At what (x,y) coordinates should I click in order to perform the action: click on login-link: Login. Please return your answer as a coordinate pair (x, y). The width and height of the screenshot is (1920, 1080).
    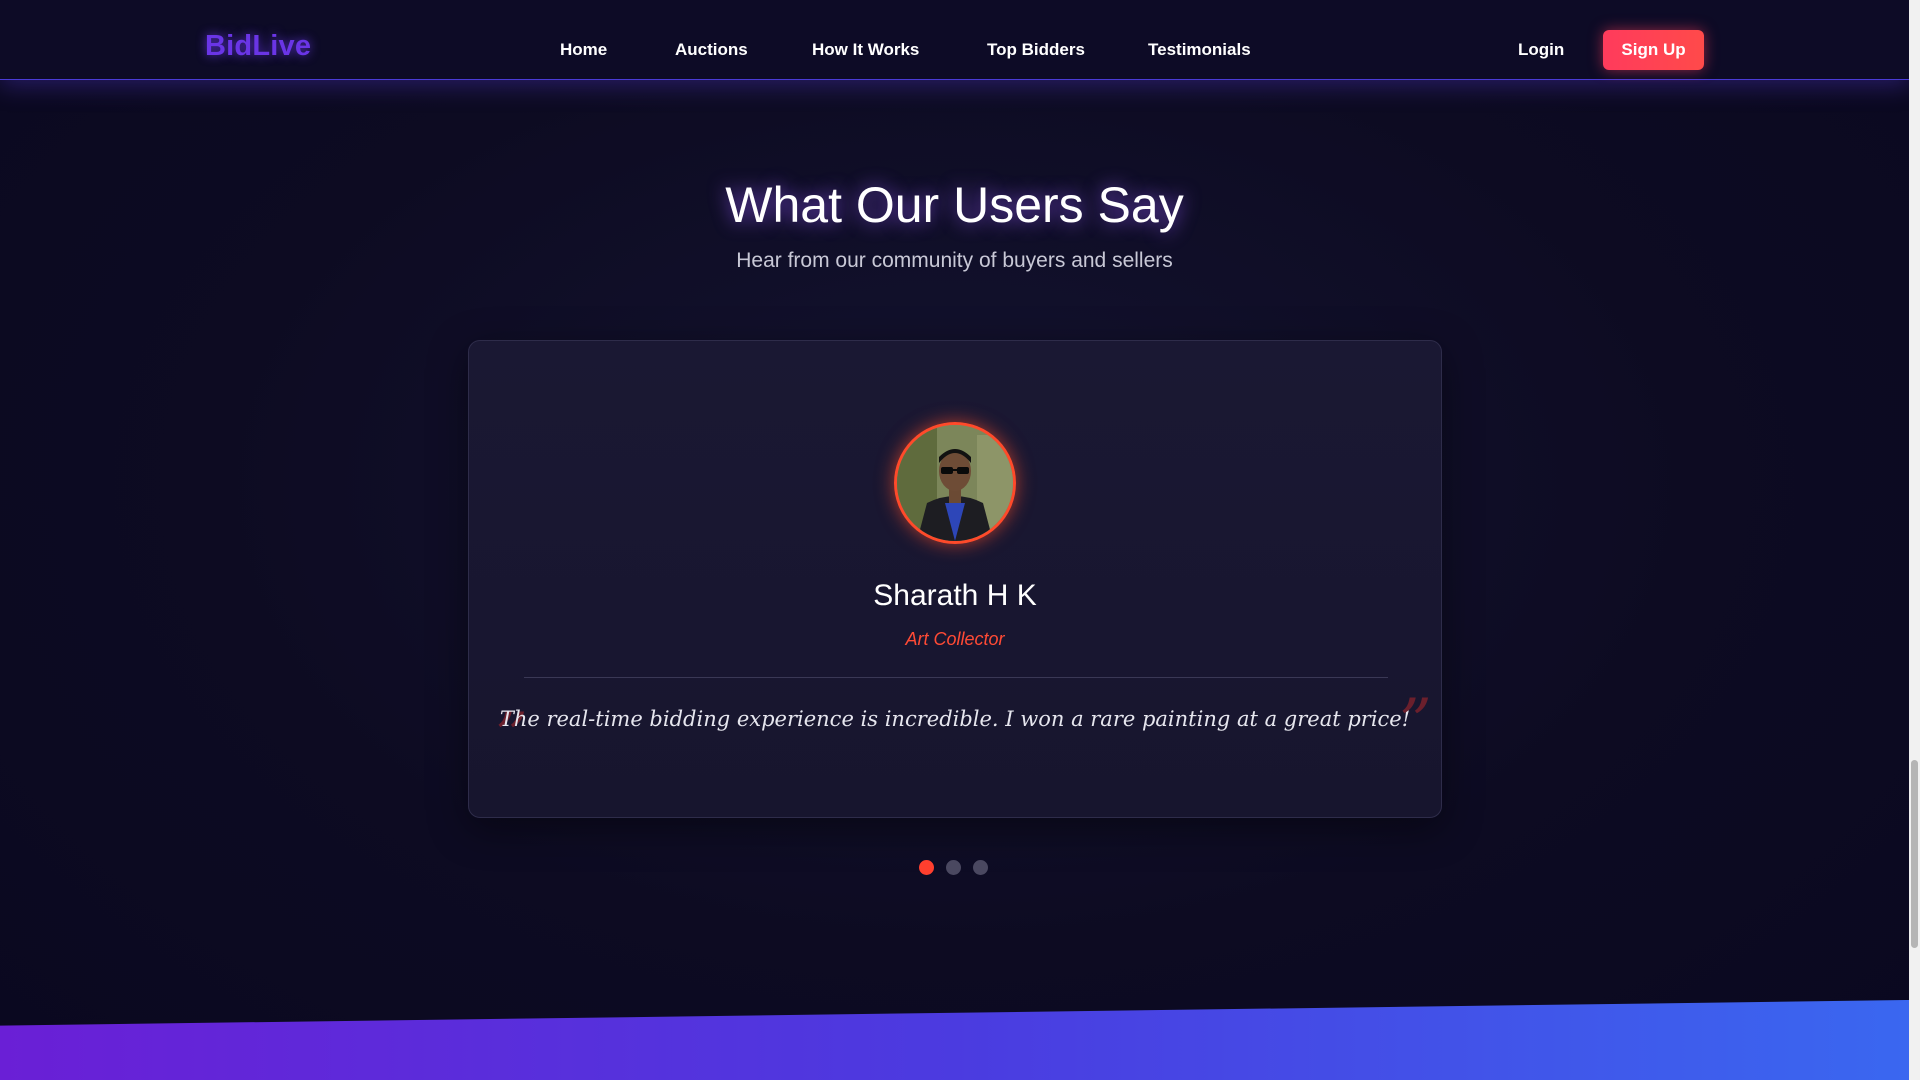
    Looking at the image, I should click on (1541, 50).